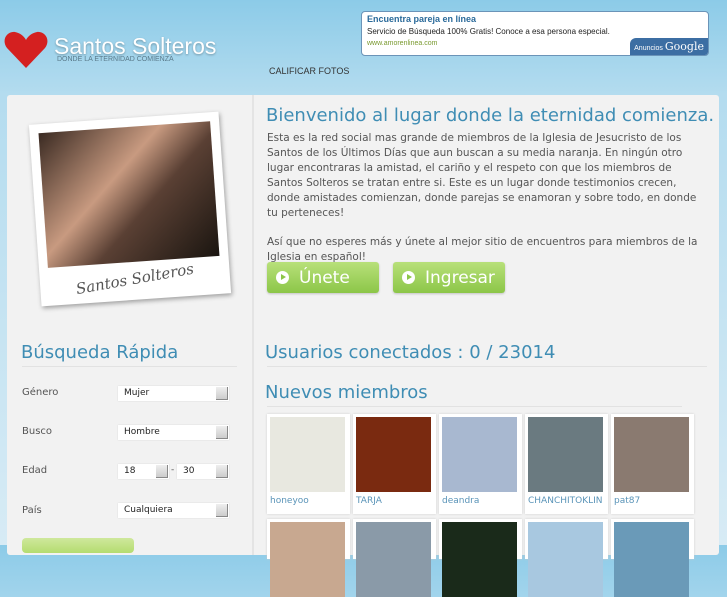 The height and width of the screenshot is (597, 727). Describe the element at coordinates (143, 471) in the screenshot. I see `age-min-select: 18` at that location.